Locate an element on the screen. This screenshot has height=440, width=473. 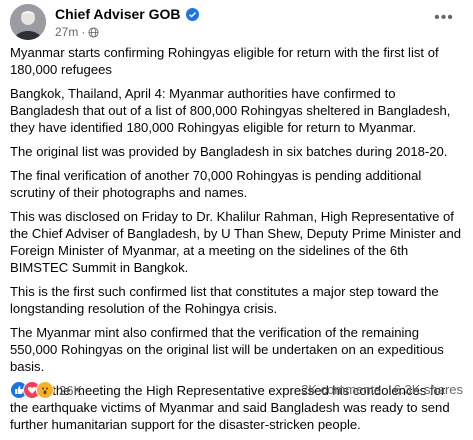
post-meta: 27m · is located at coordinates (77, 32).